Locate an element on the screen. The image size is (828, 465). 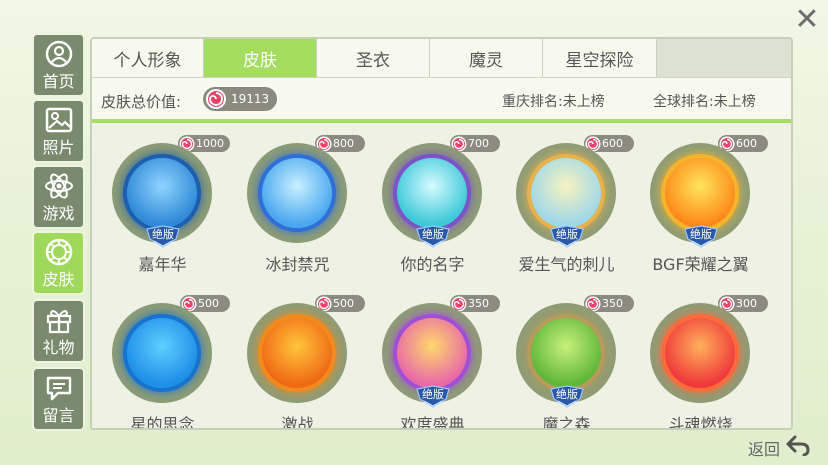
skin-card: 800 冰封禁咒 is located at coordinates (297, 198).